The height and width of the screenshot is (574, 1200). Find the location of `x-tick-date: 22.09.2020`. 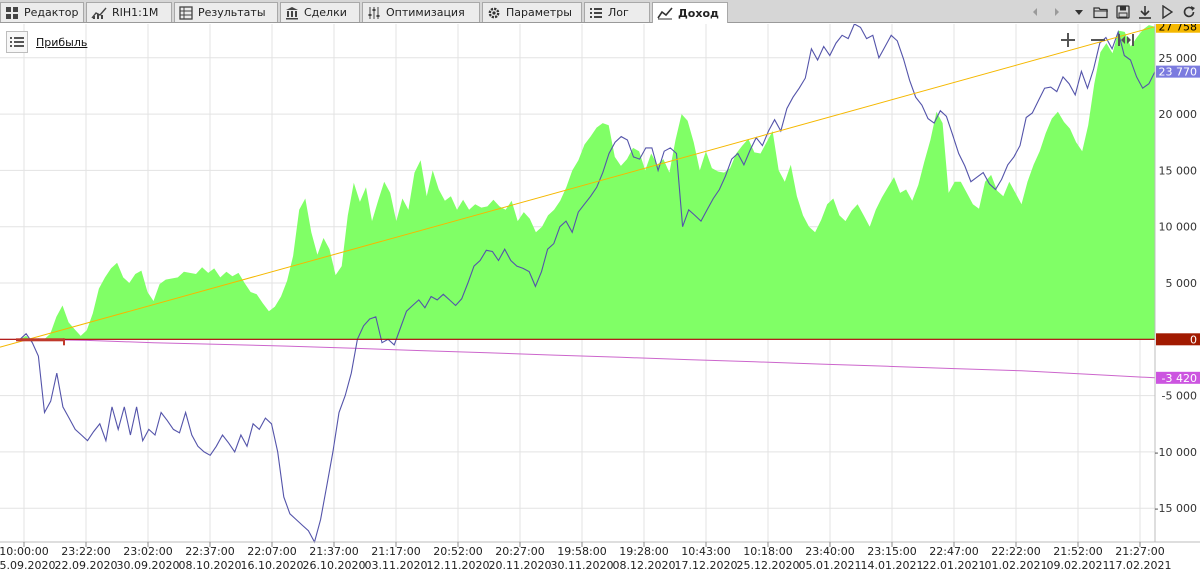

x-tick-date: 22.09.2020 is located at coordinates (86, 565).